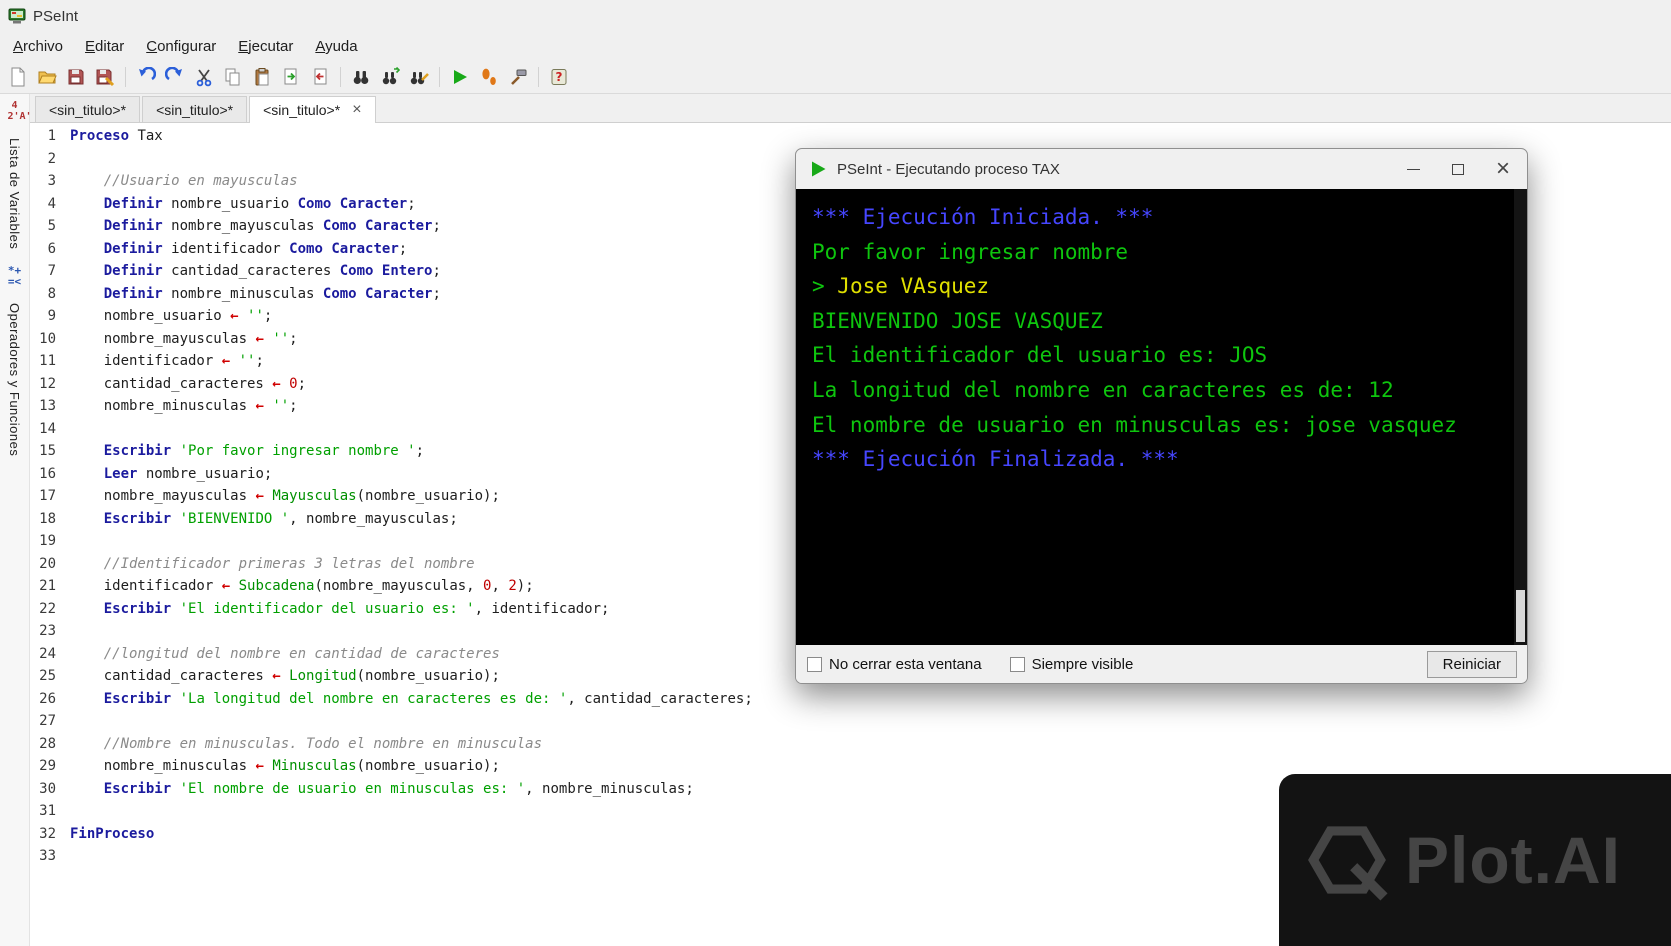 The image size is (1671, 946). Describe the element at coordinates (1161, 169) in the screenshot. I see `execution-window-titlebar: PSeInt - Ejecutando proceso TAX ×` at that location.